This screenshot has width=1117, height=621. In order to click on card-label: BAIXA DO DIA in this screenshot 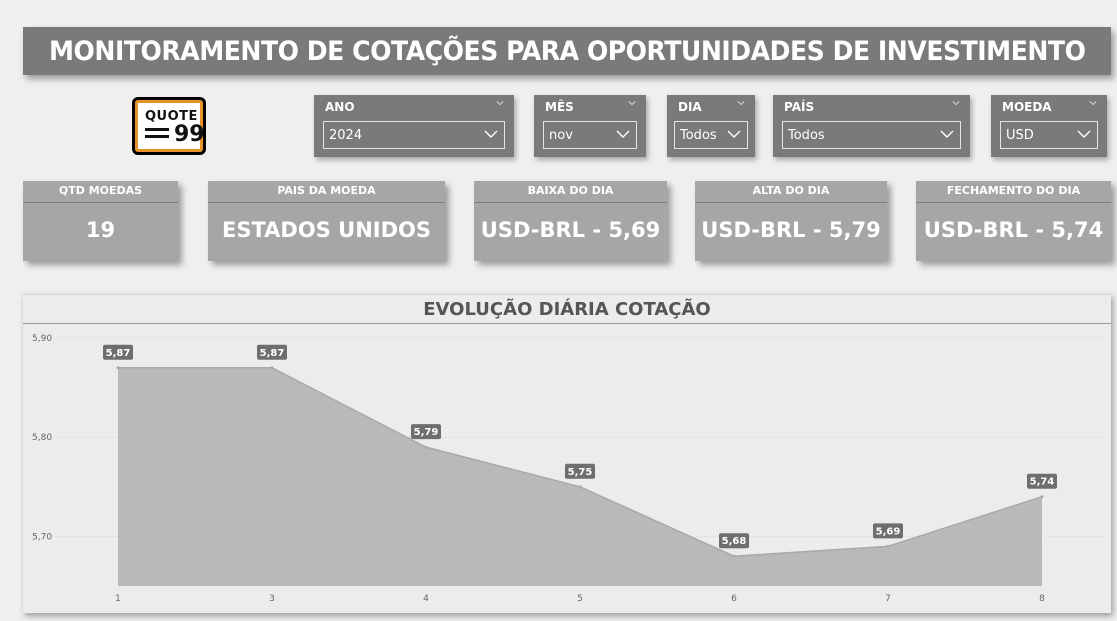, I will do `click(570, 192)`.